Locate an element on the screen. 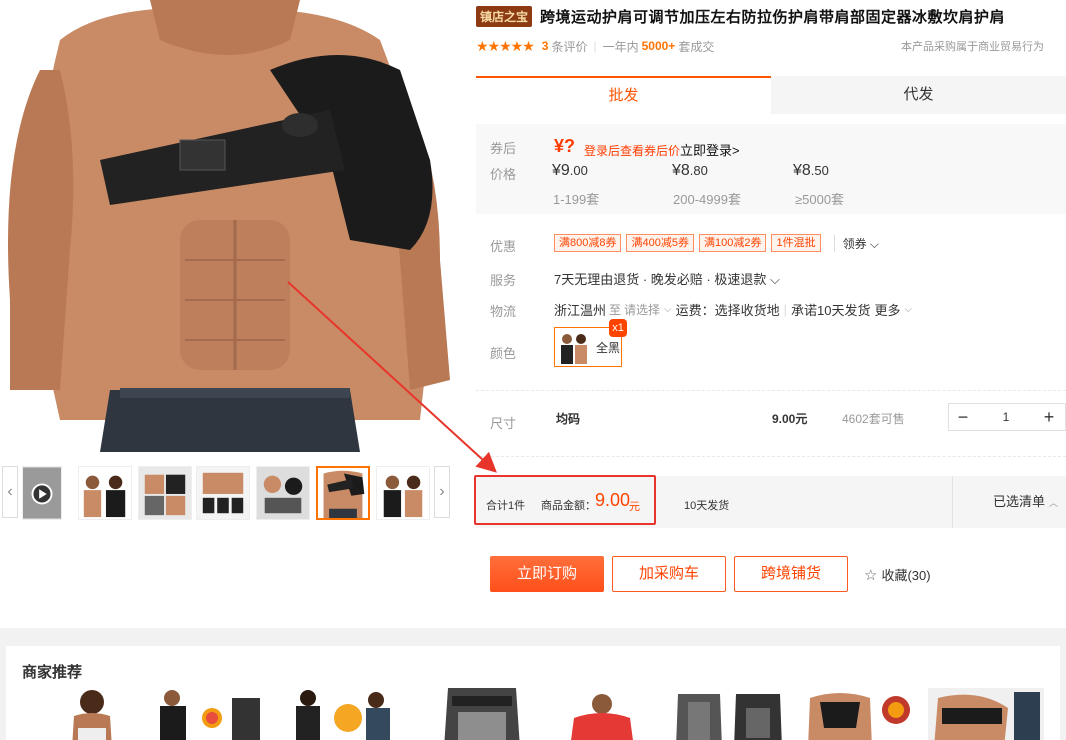 Image resolution: width=1066 pixels, height=740 pixels. service-guarantees: 7天无理由退货 · 晚发必赔 · 极速退款 ⌵ is located at coordinates (667, 278).